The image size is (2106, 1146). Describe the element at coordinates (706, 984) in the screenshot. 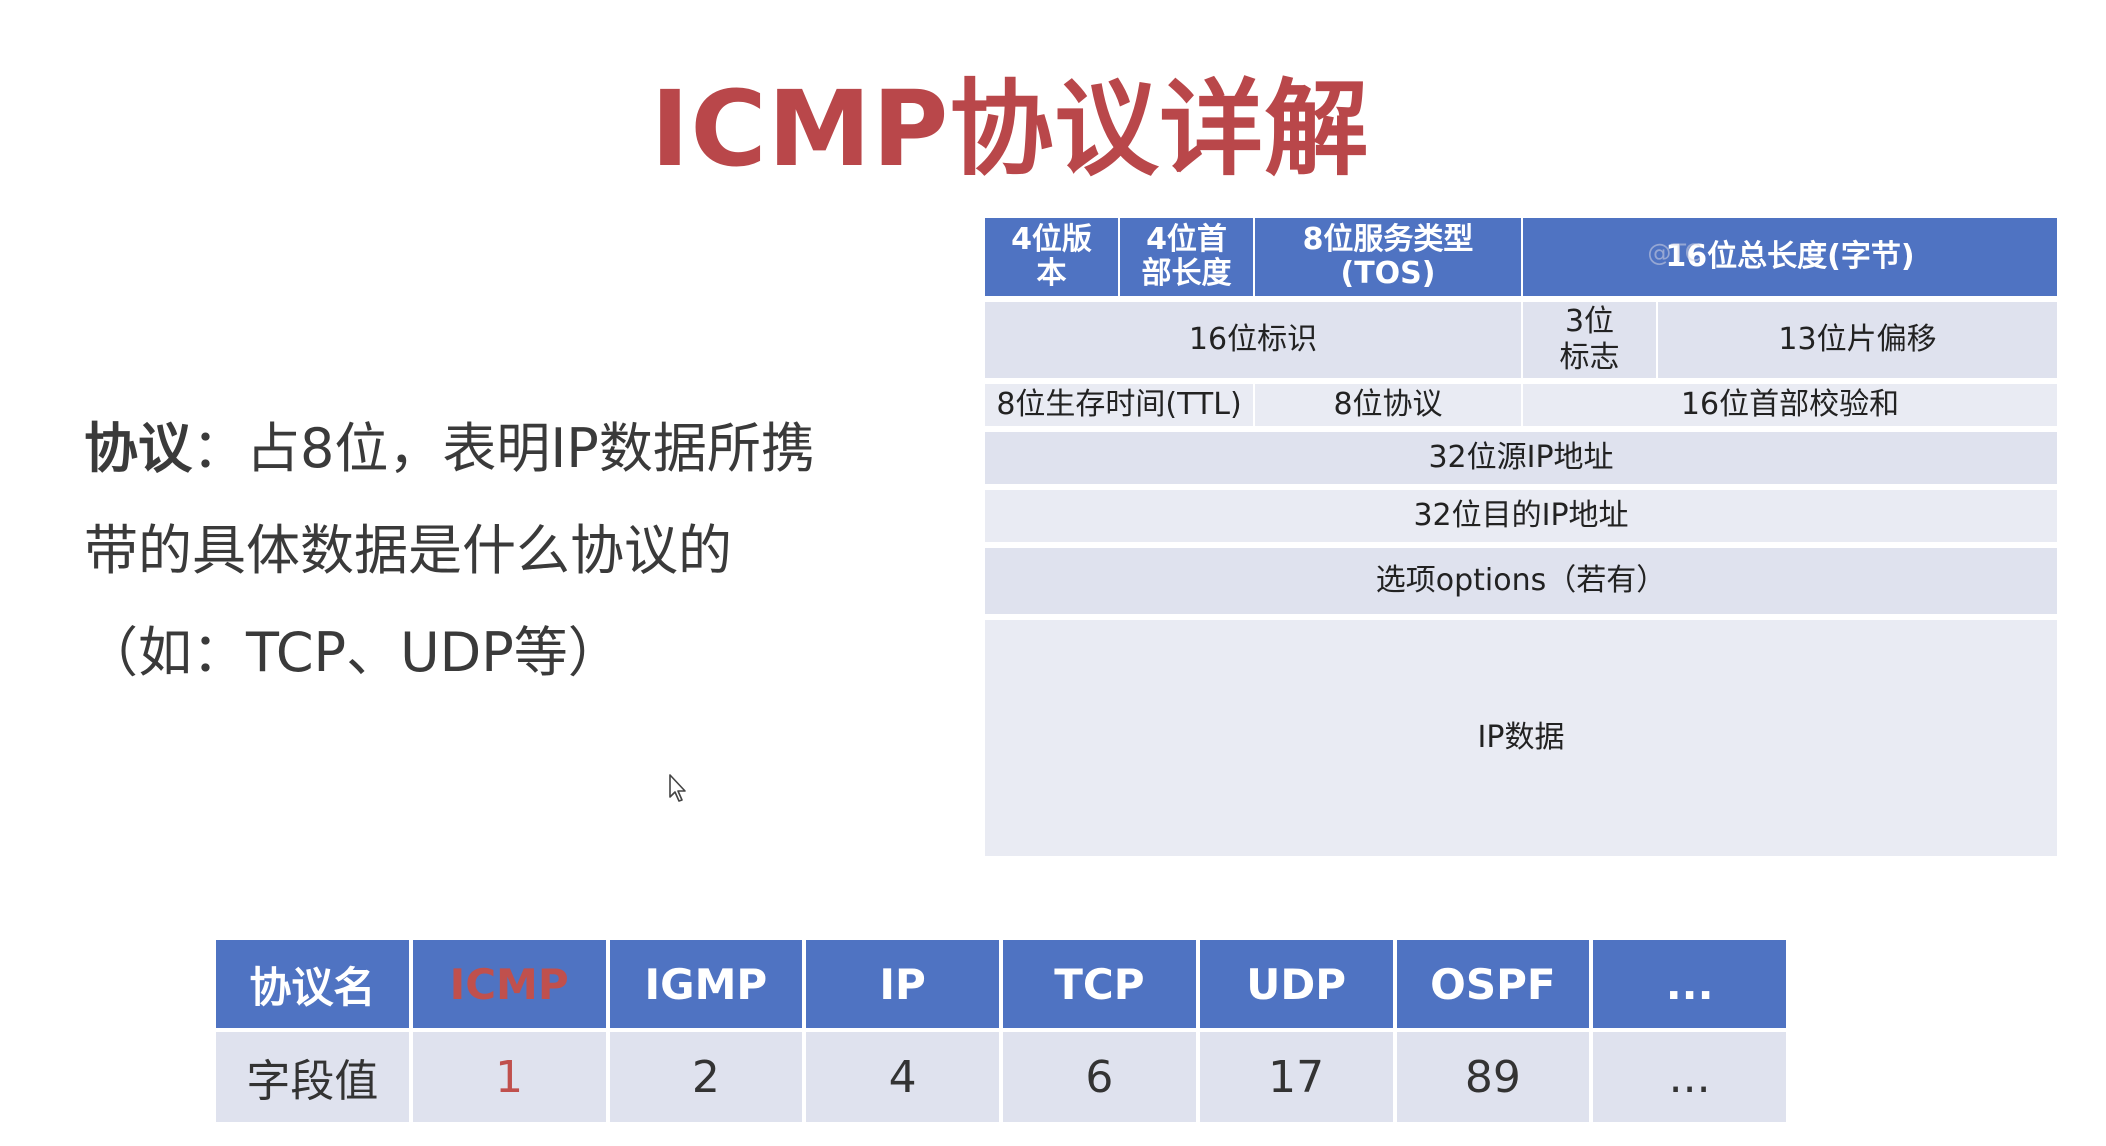

I see `protocol-name-igmp: IGMP` at that location.